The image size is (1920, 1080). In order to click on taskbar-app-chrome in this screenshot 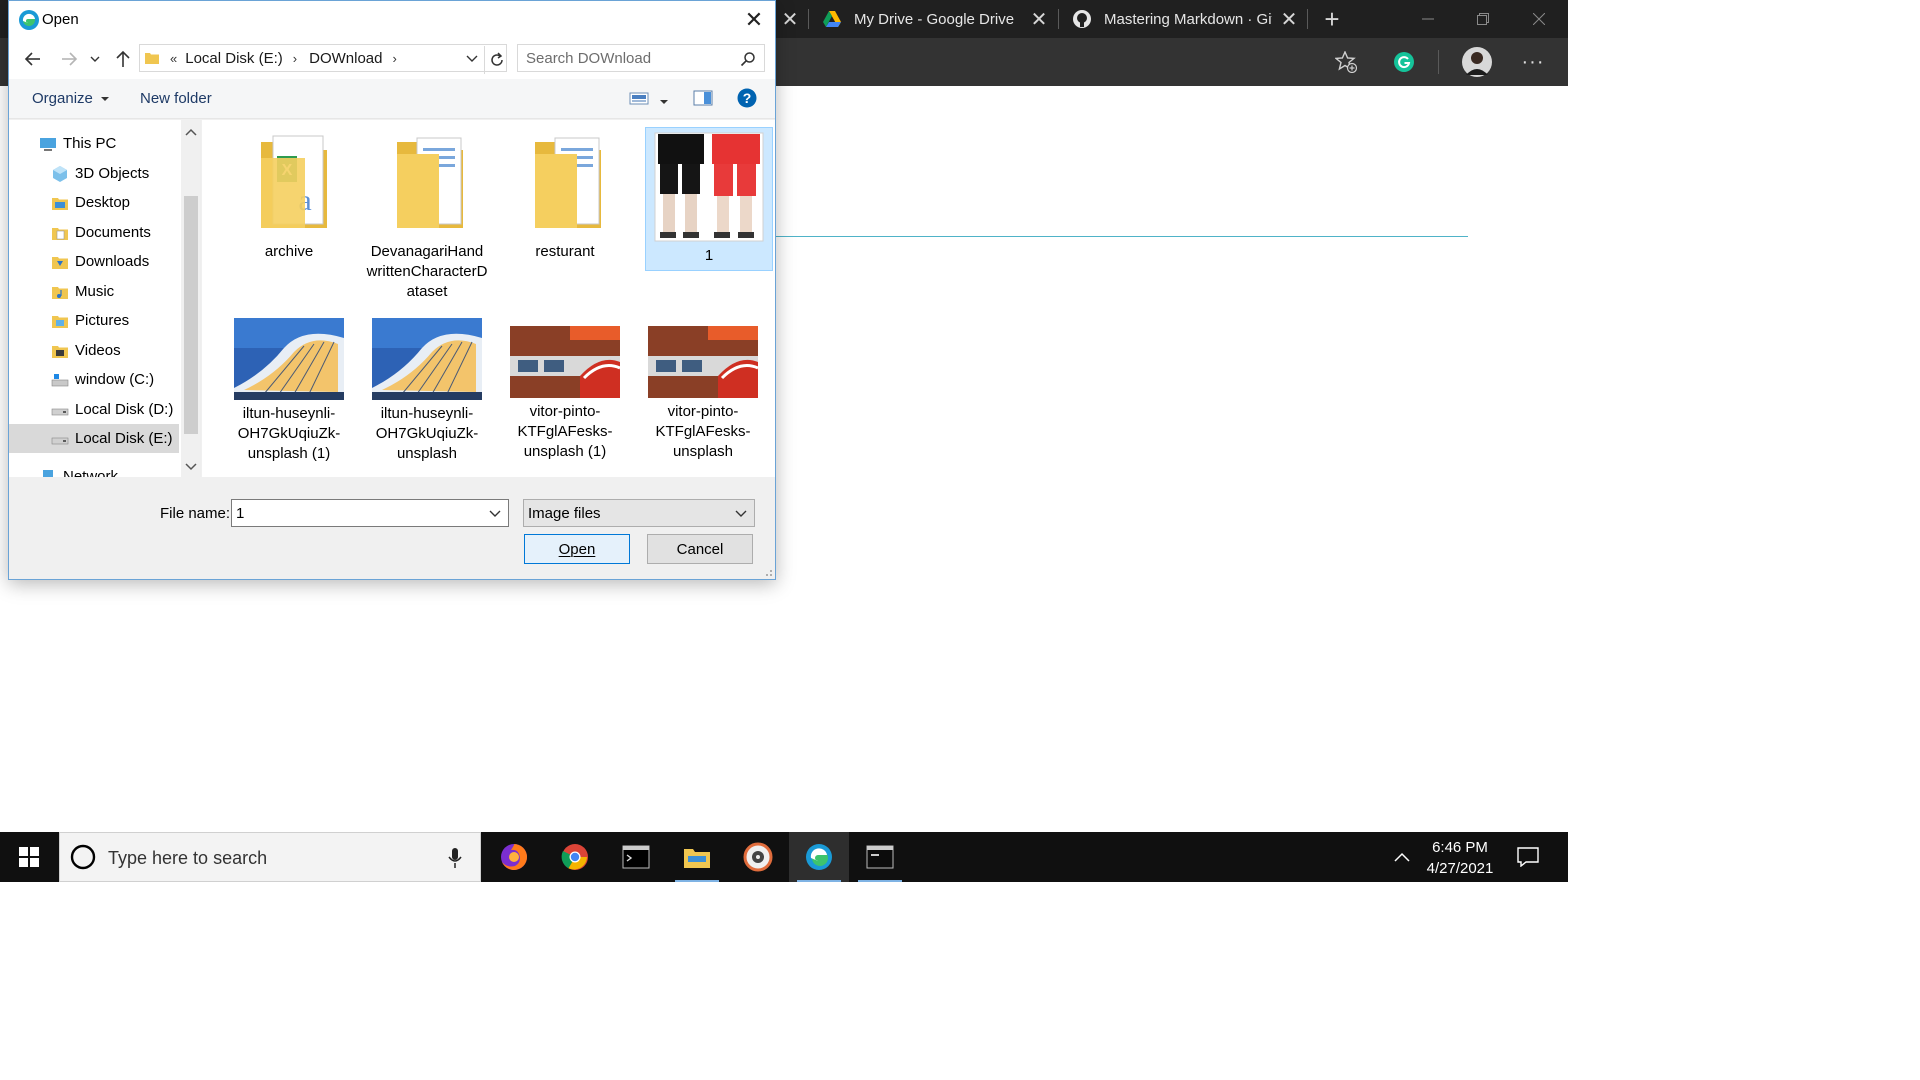, I will do `click(575, 857)`.